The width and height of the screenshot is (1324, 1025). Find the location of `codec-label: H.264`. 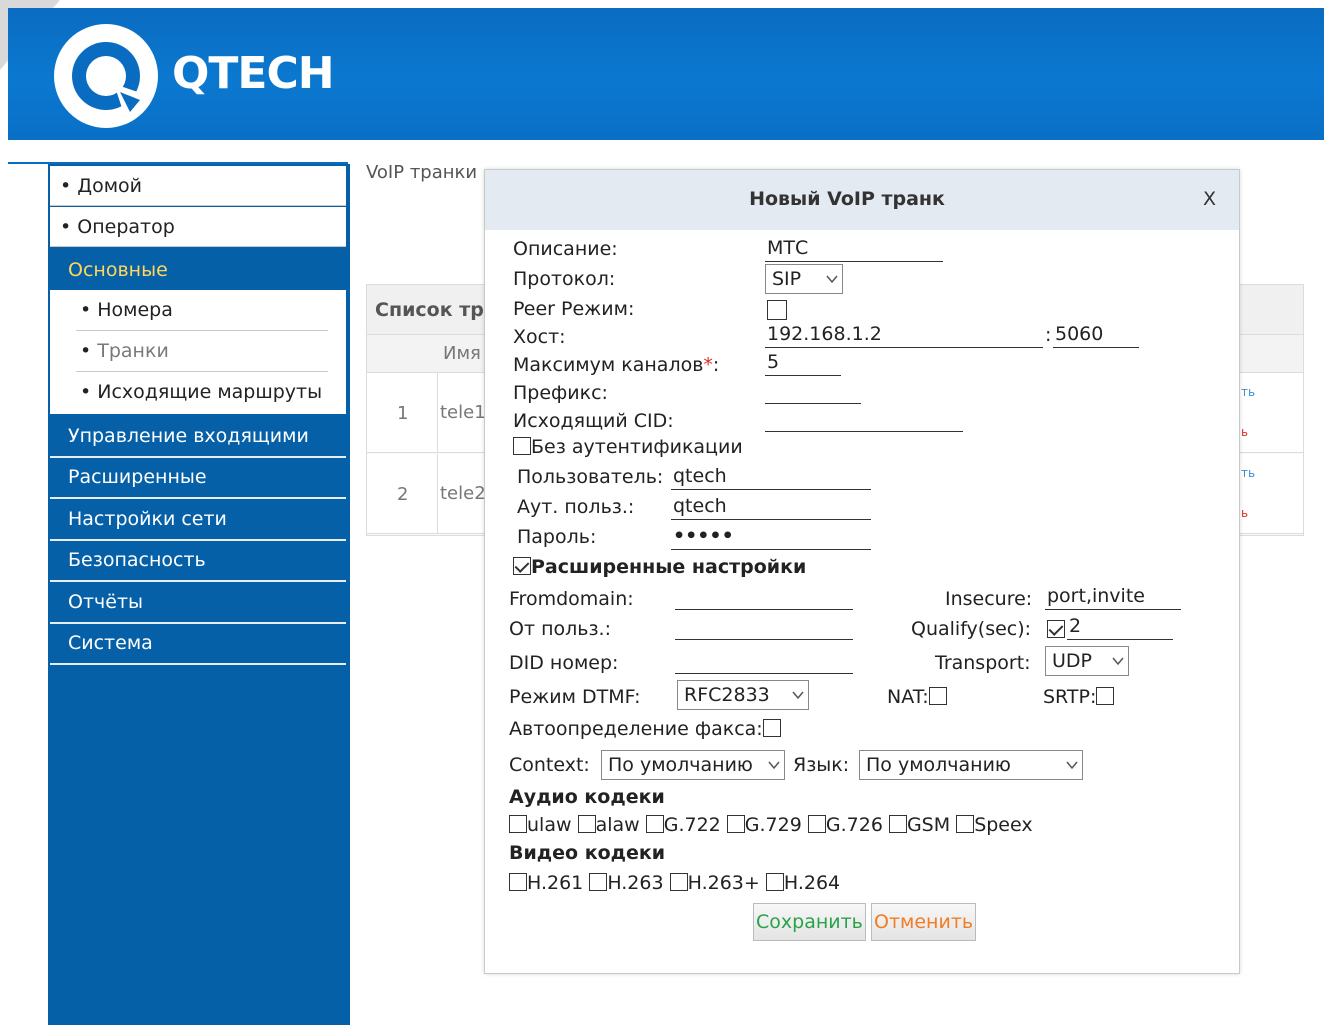

codec-label: H.264 is located at coordinates (812, 883).